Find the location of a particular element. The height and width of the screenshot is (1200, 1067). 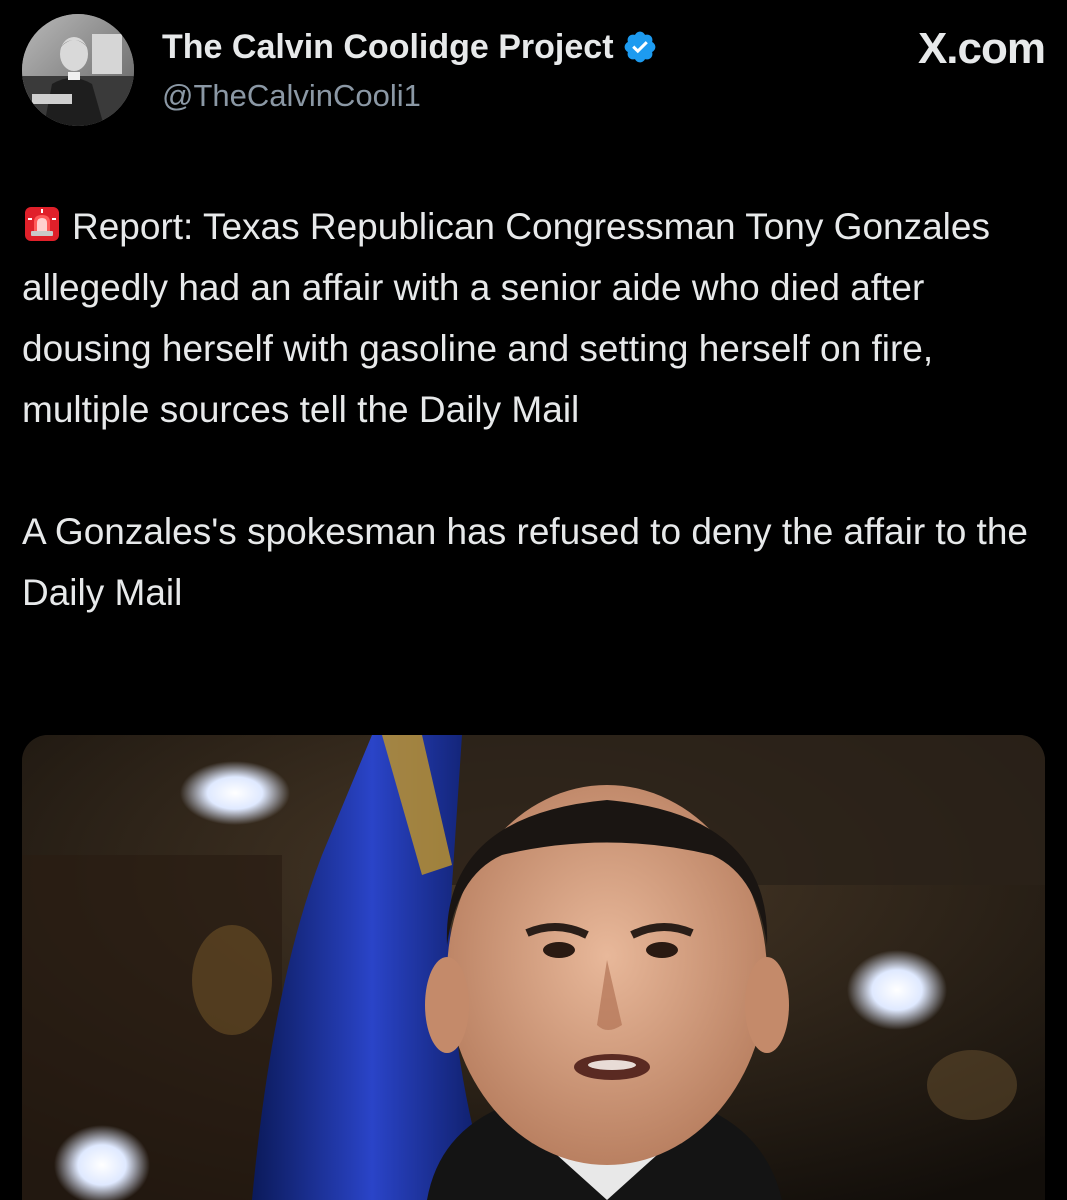

author-handle: @TheCalvinCooli1 is located at coordinates (291, 96).